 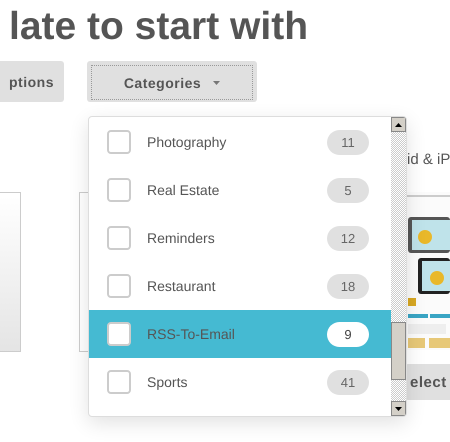 I want to click on count-badge: 11, so click(x=348, y=142).